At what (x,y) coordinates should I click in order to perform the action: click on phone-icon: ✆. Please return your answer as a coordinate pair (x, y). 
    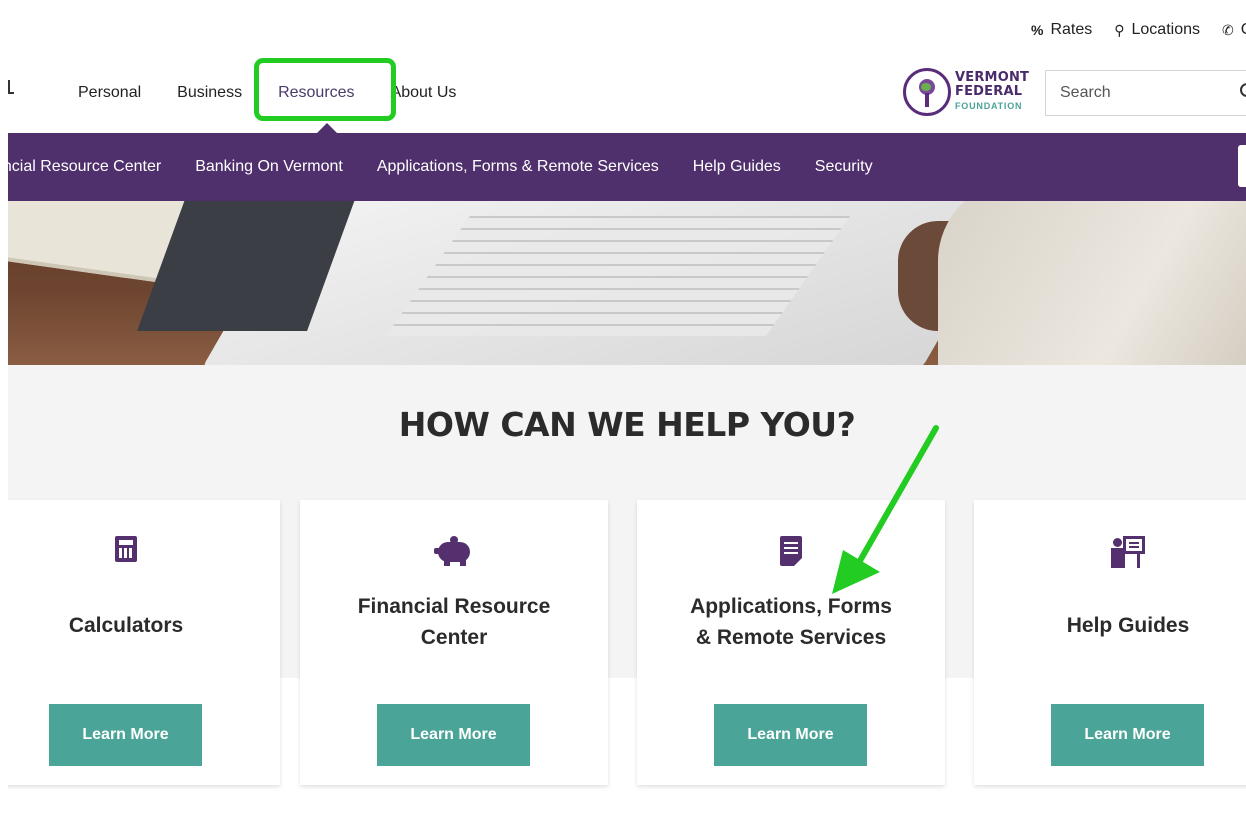
    Looking at the image, I should click on (1228, 29).